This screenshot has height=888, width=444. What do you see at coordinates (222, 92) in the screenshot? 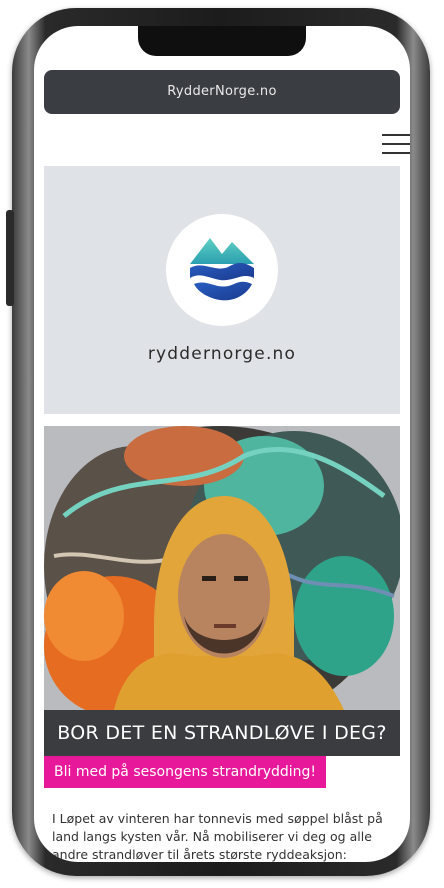
I see `url-bar: RydderNorge.no` at bounding box center [222, 92].